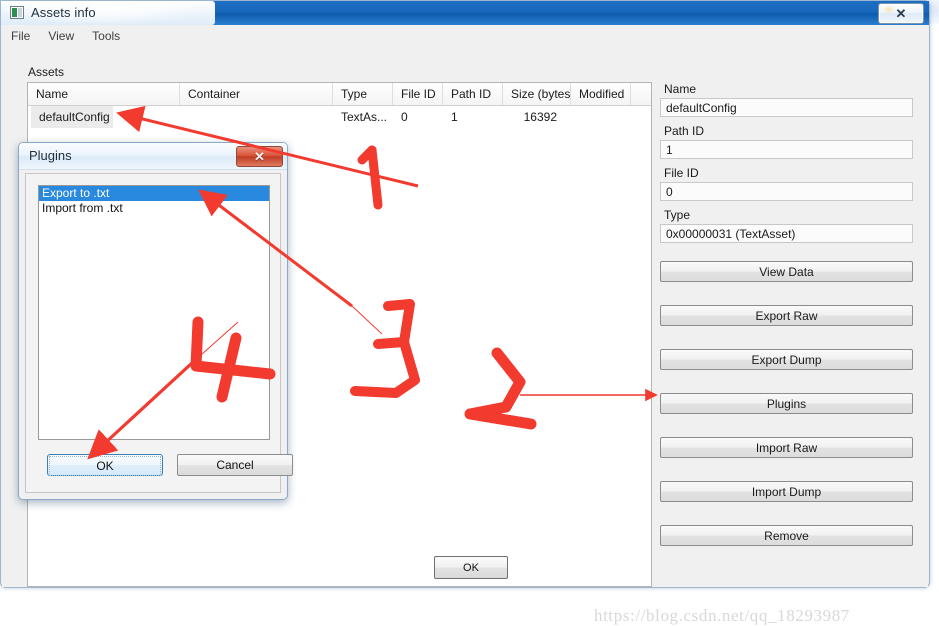 The height and width of the screenshot is (626, 939). What do you see at coordinates (786, 271) in the screenshot?
I see `view-data-button: View Data` at bounding box center [786, 271].